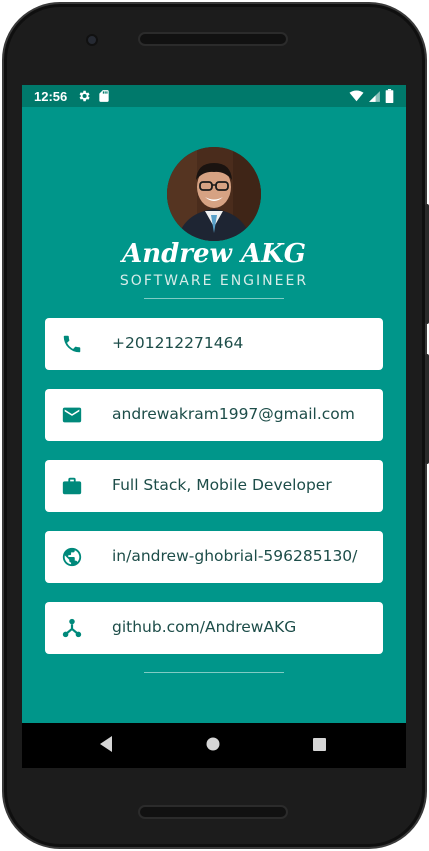  I want to click on github-icon, so click(72, 628).